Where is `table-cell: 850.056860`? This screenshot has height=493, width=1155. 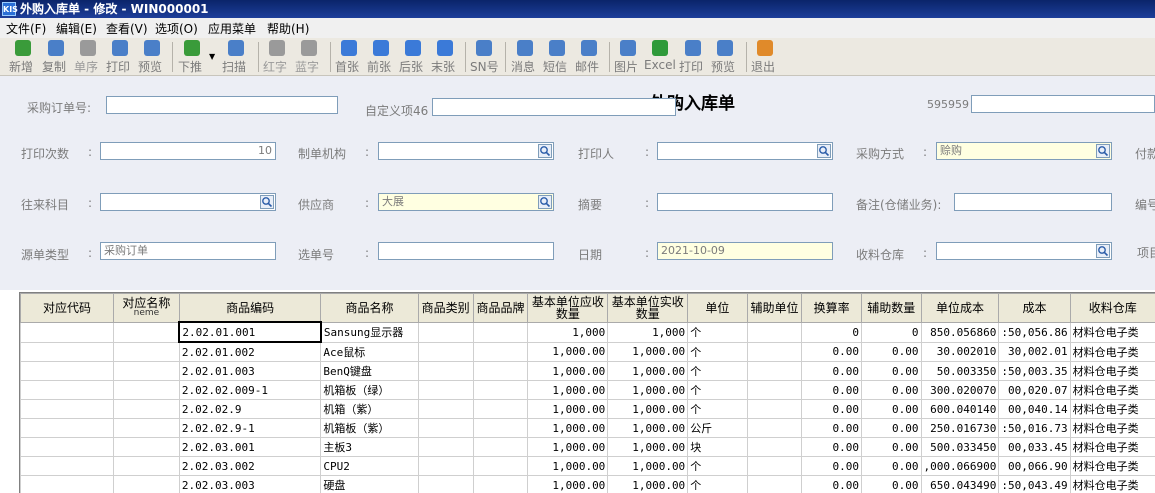
table-cell: 850.056860 is located at coordinates (960, 332).